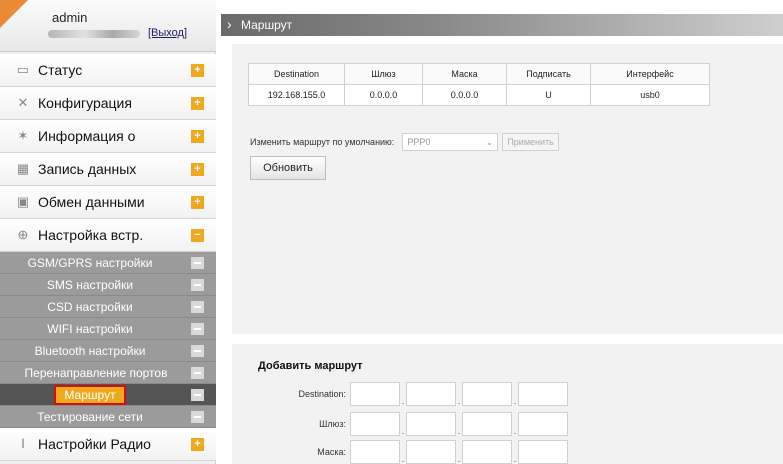  Describe the element at coordinates (23, 168) in the screenshot. I see `calendar-icon: ▦` at that location.